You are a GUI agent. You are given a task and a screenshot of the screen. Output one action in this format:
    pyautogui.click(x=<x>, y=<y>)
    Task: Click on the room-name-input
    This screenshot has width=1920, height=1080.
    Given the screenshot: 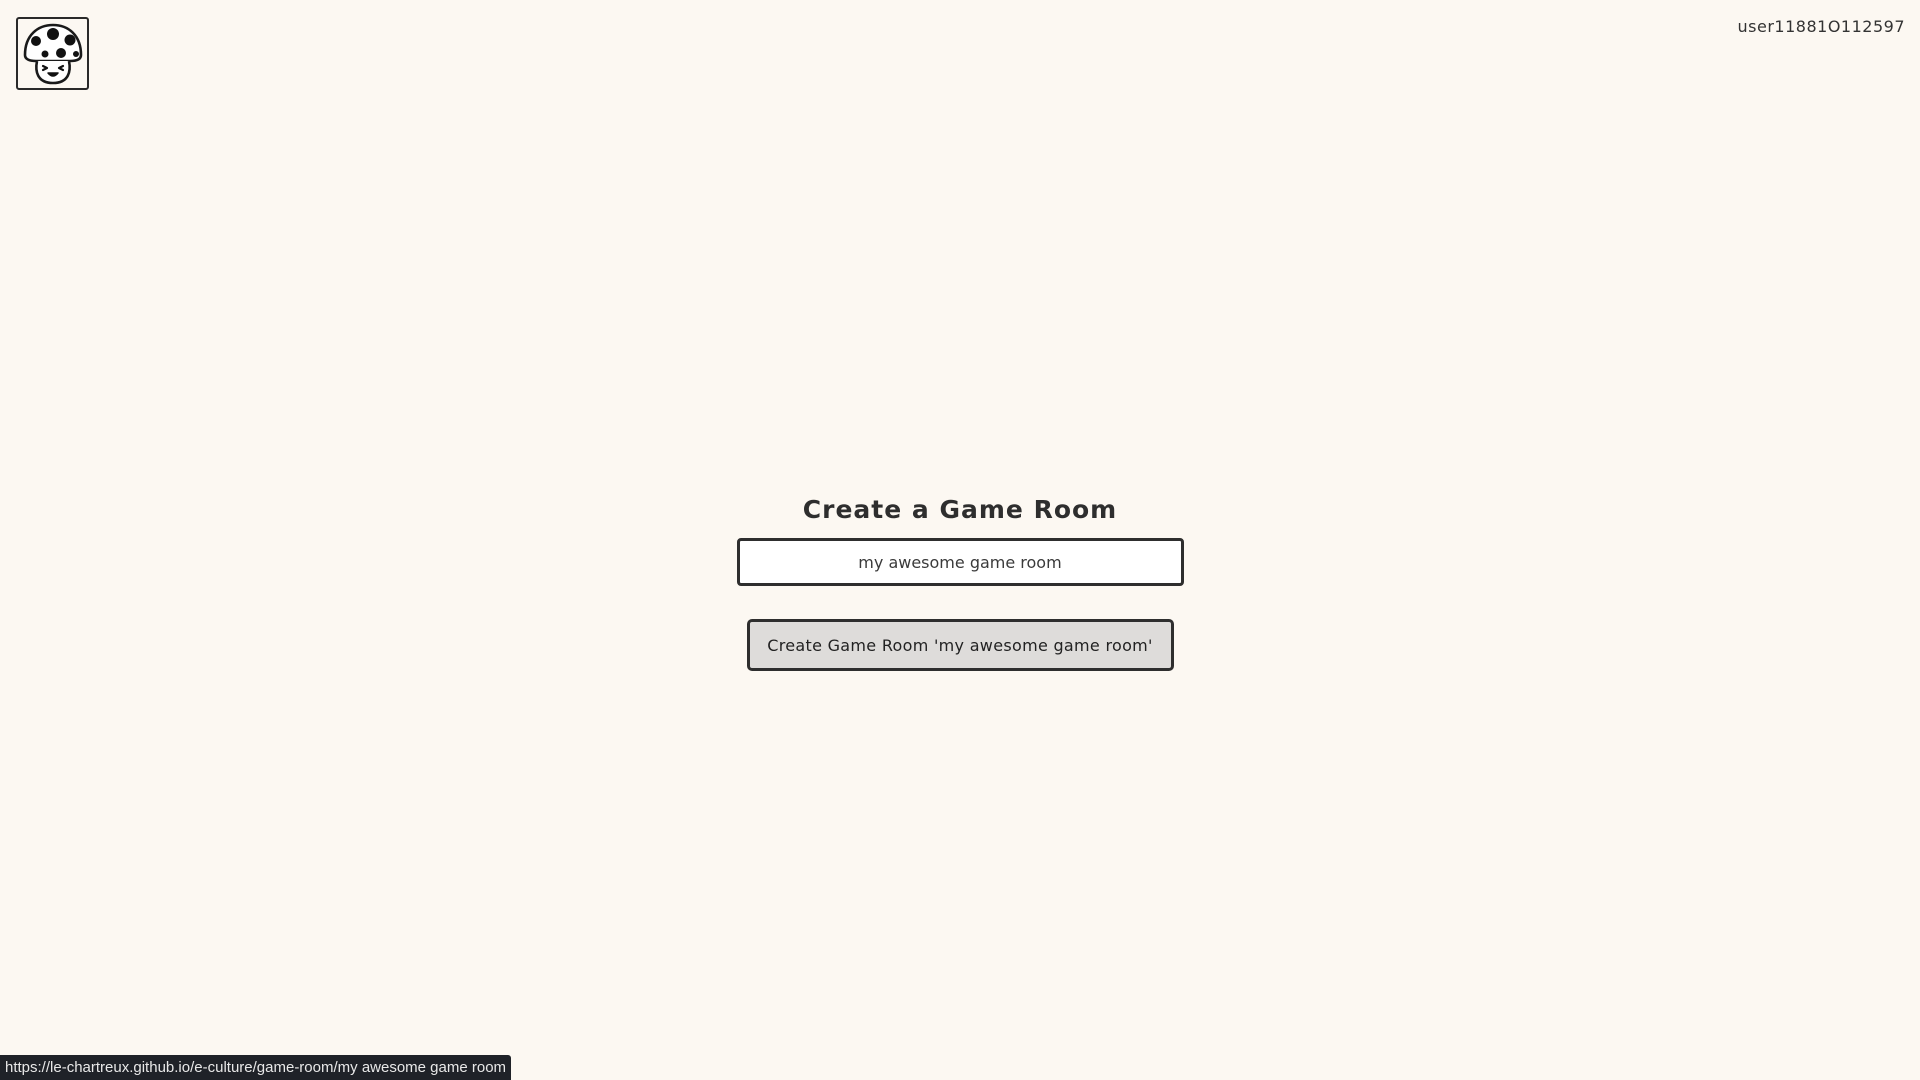 What is the action you would take?
    pyautogui.click(x=960, y=562)
    